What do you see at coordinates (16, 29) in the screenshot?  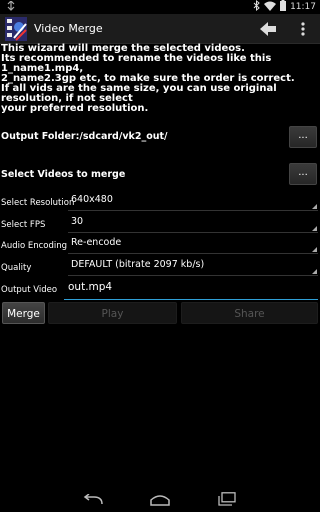 I see `app-logo-icon` at bounding box center [16, 29].